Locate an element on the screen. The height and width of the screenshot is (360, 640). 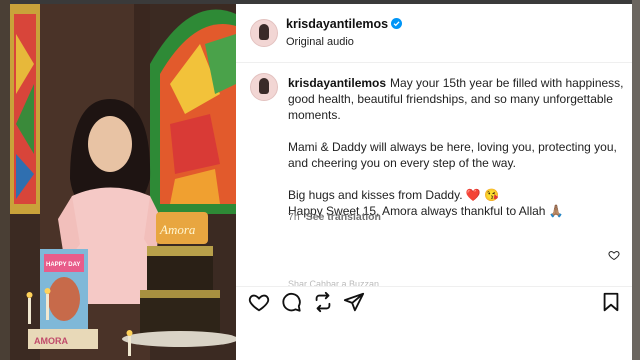
caption-line-hugs: Big hugs and kisses from Daddy. ❤️ 😘 is located at coordinates (394, 195).